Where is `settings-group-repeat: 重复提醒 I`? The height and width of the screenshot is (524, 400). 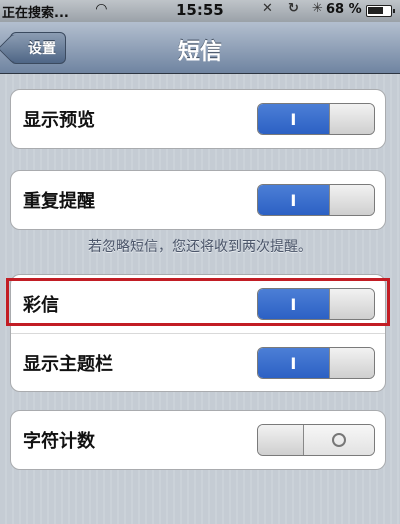
settings-group-repeat: 重复提醒 I is located at coordinates (198, 200).